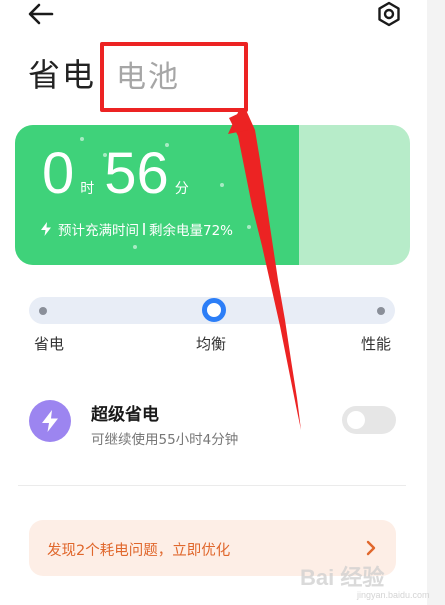  I want to click on charge-time-readout: 0 时 56 分, so click(120, 174).